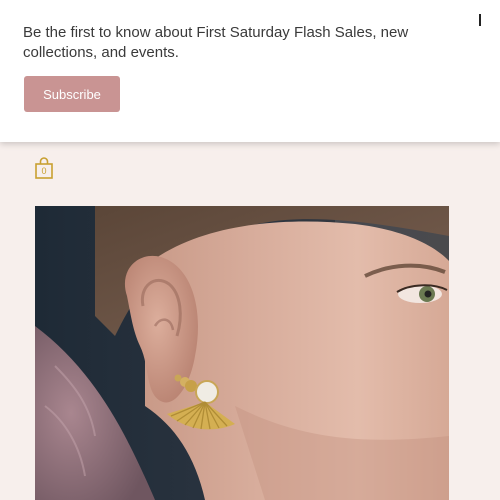 The width and height of the screenshot is (500, 500). I want to click on close-icon, so click(481, 21).